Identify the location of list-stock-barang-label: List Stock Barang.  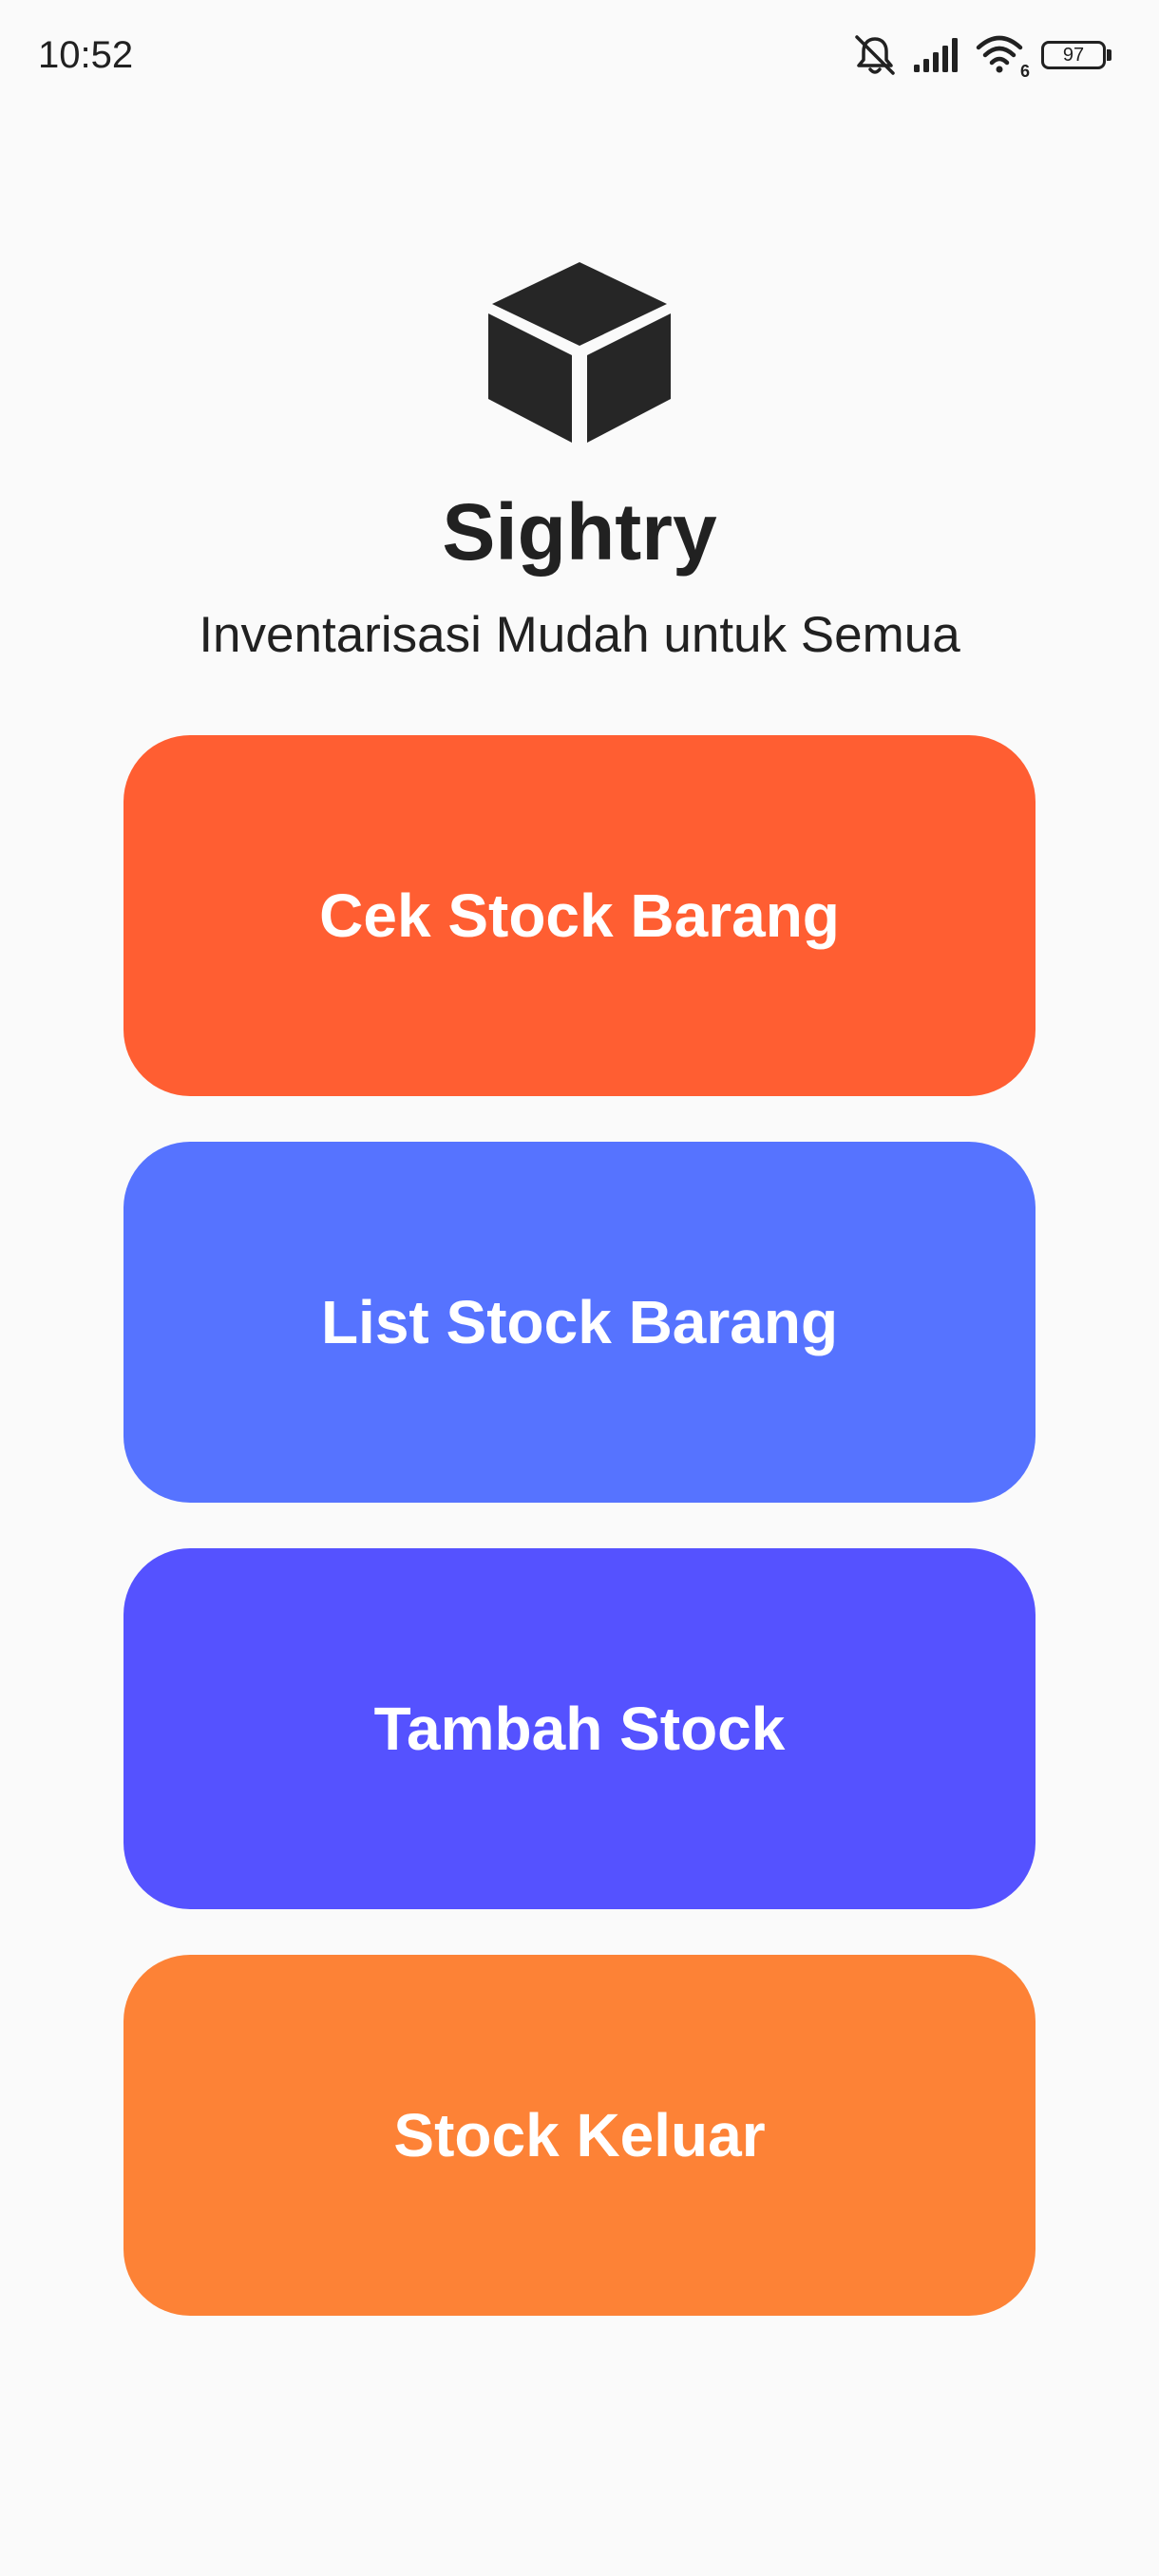
(579, 1322).